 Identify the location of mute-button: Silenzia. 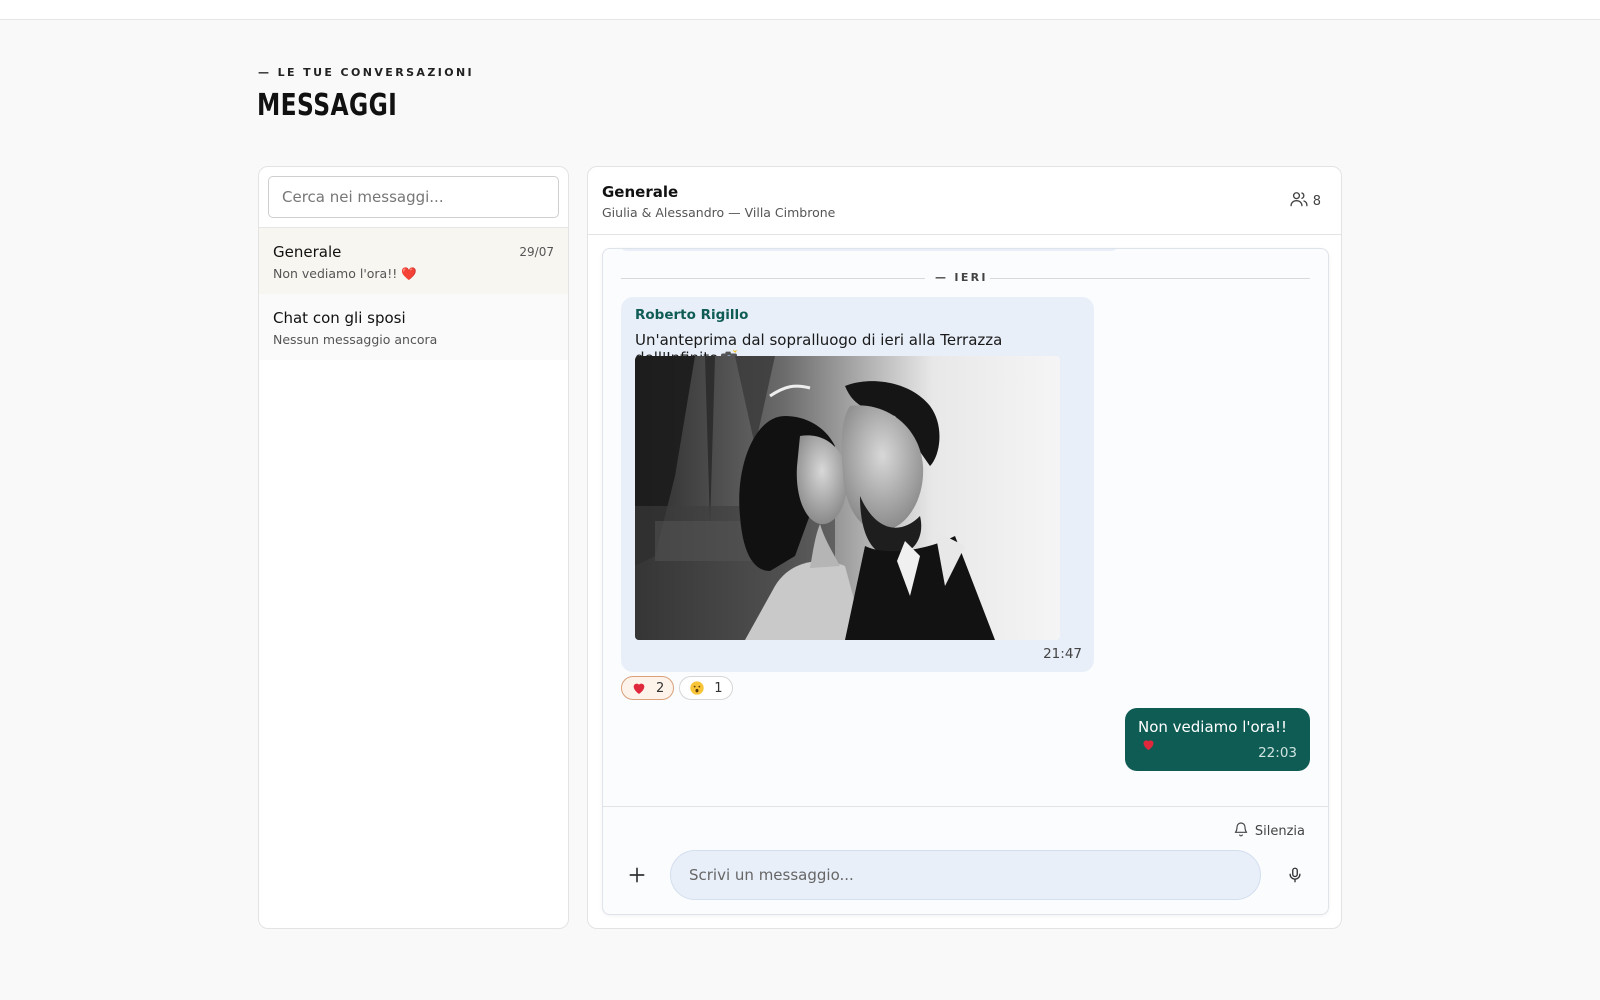
(1269, 831).